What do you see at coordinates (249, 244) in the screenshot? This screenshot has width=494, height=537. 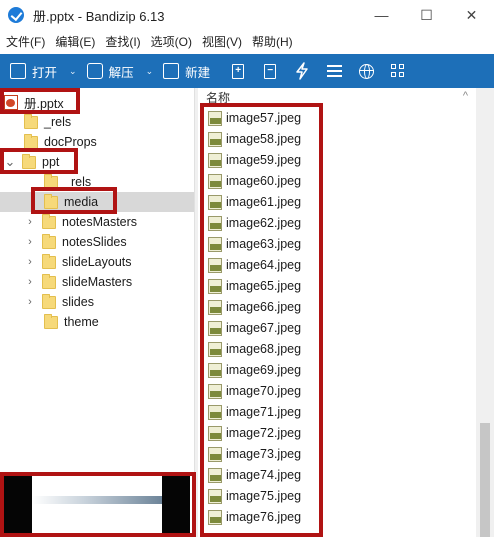 I see `file-row: image63.jpeg` at bounding box center [249, 244].